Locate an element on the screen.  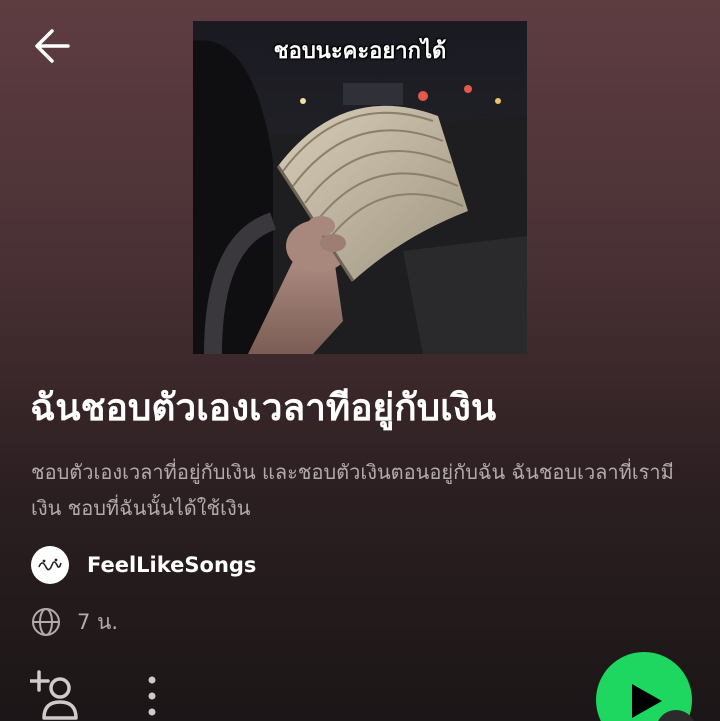
playlist-meta: 7 น. is located at coordinates (74, 622).